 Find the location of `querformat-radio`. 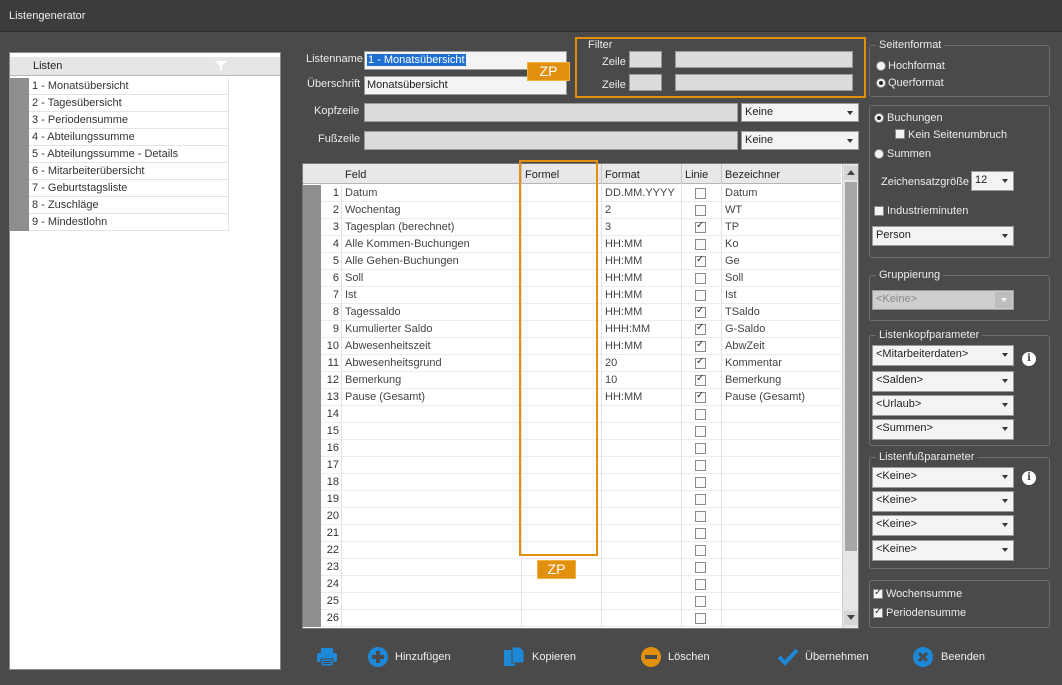

querformat-radio is located at coordinates (881, 83).